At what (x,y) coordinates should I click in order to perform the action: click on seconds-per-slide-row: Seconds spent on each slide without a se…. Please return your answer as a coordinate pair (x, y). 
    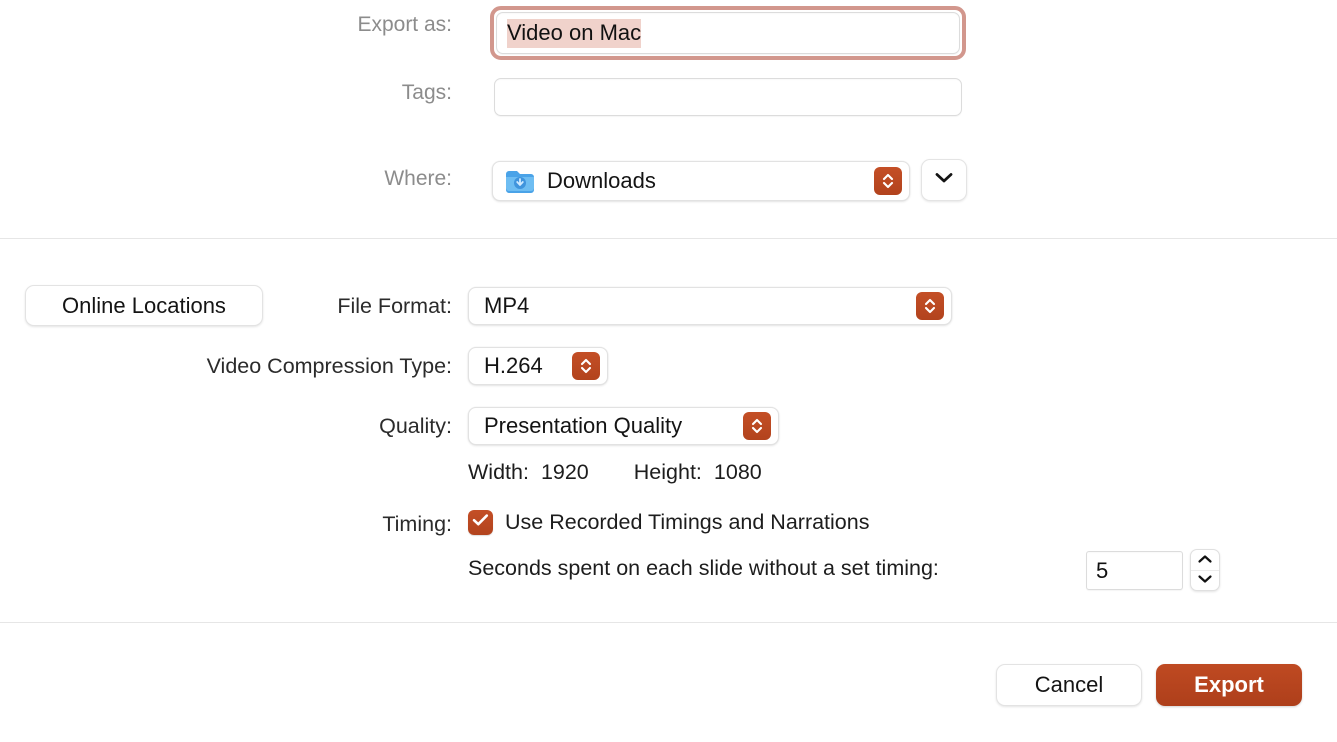
    Looking at the image, I should click on (703, 568).